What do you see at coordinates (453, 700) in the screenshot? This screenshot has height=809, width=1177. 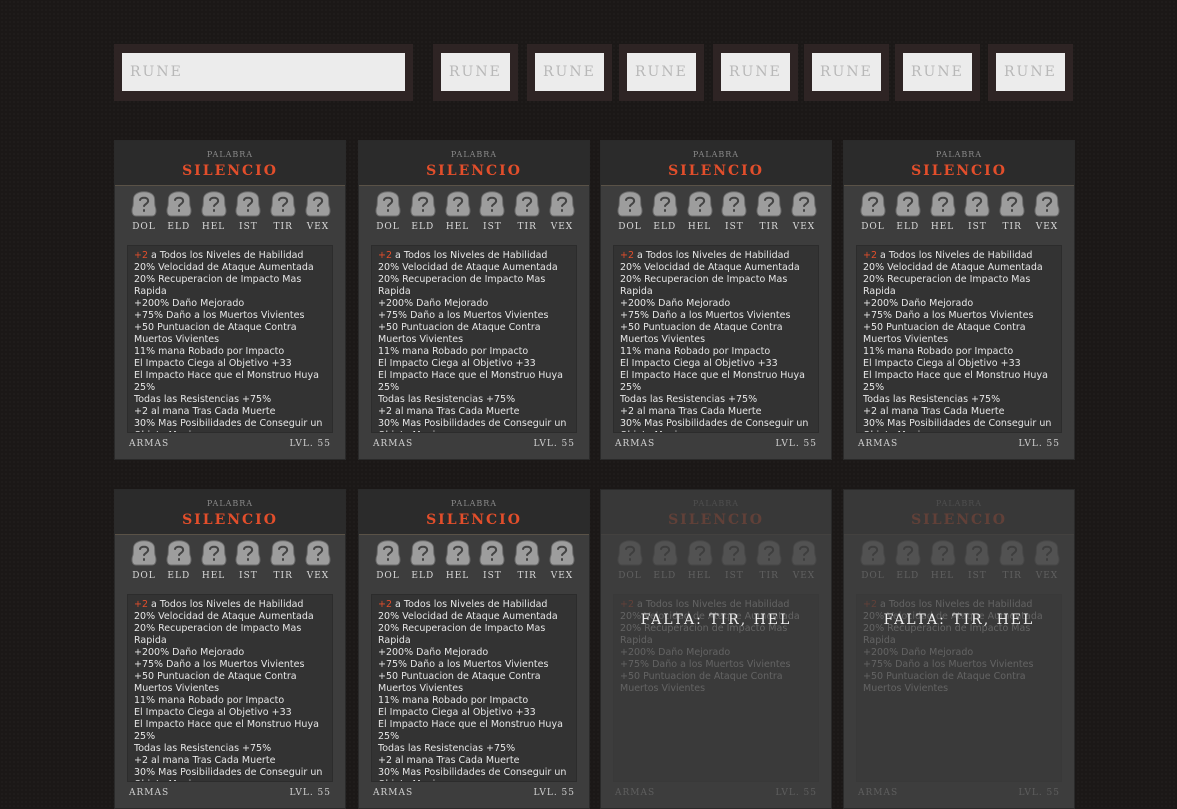 I see `property-line: 11% mana Robado por Impacto` at bounding box center [453, 700].